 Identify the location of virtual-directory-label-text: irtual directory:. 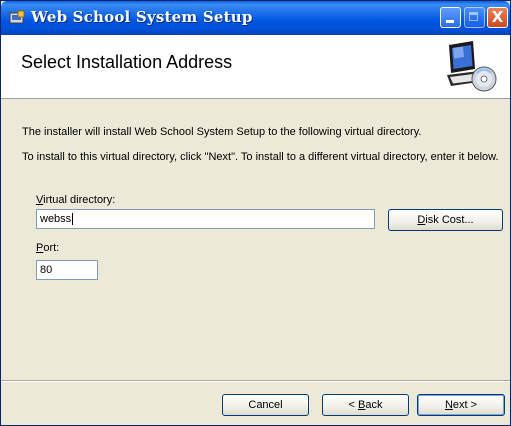
(79, 200).